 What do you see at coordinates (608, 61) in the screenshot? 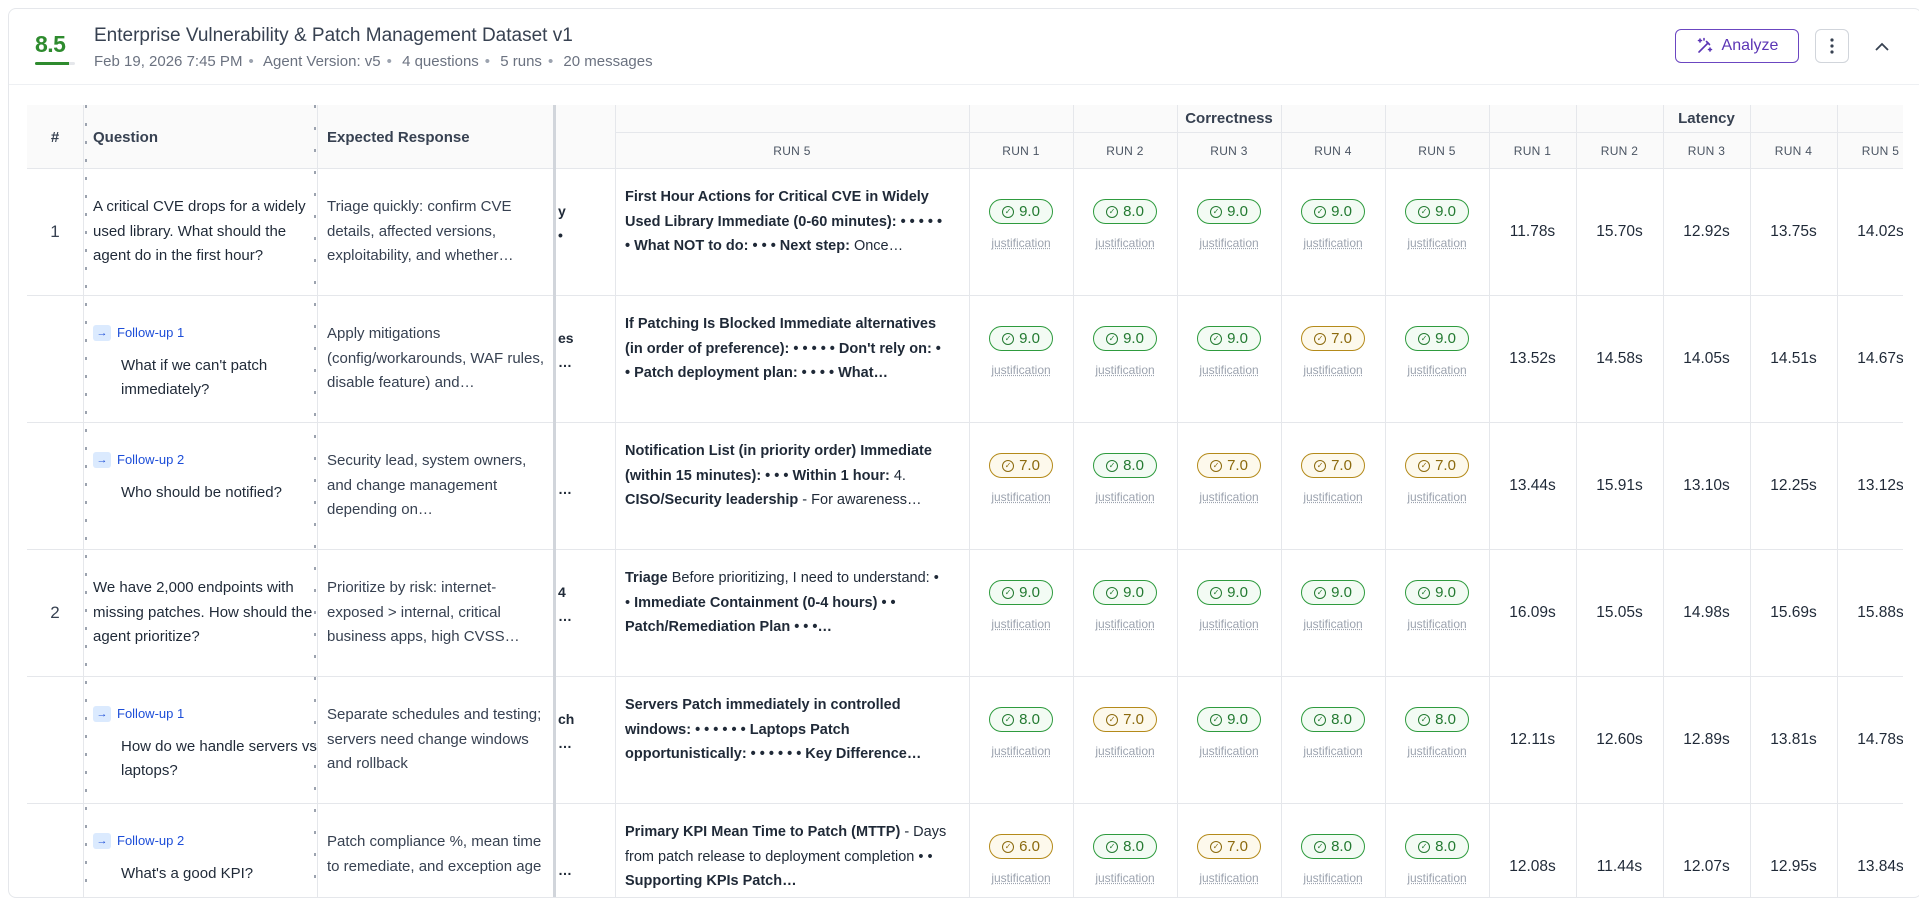
I see `meta-messages: 20 messages` at bounding box center [608, 61].